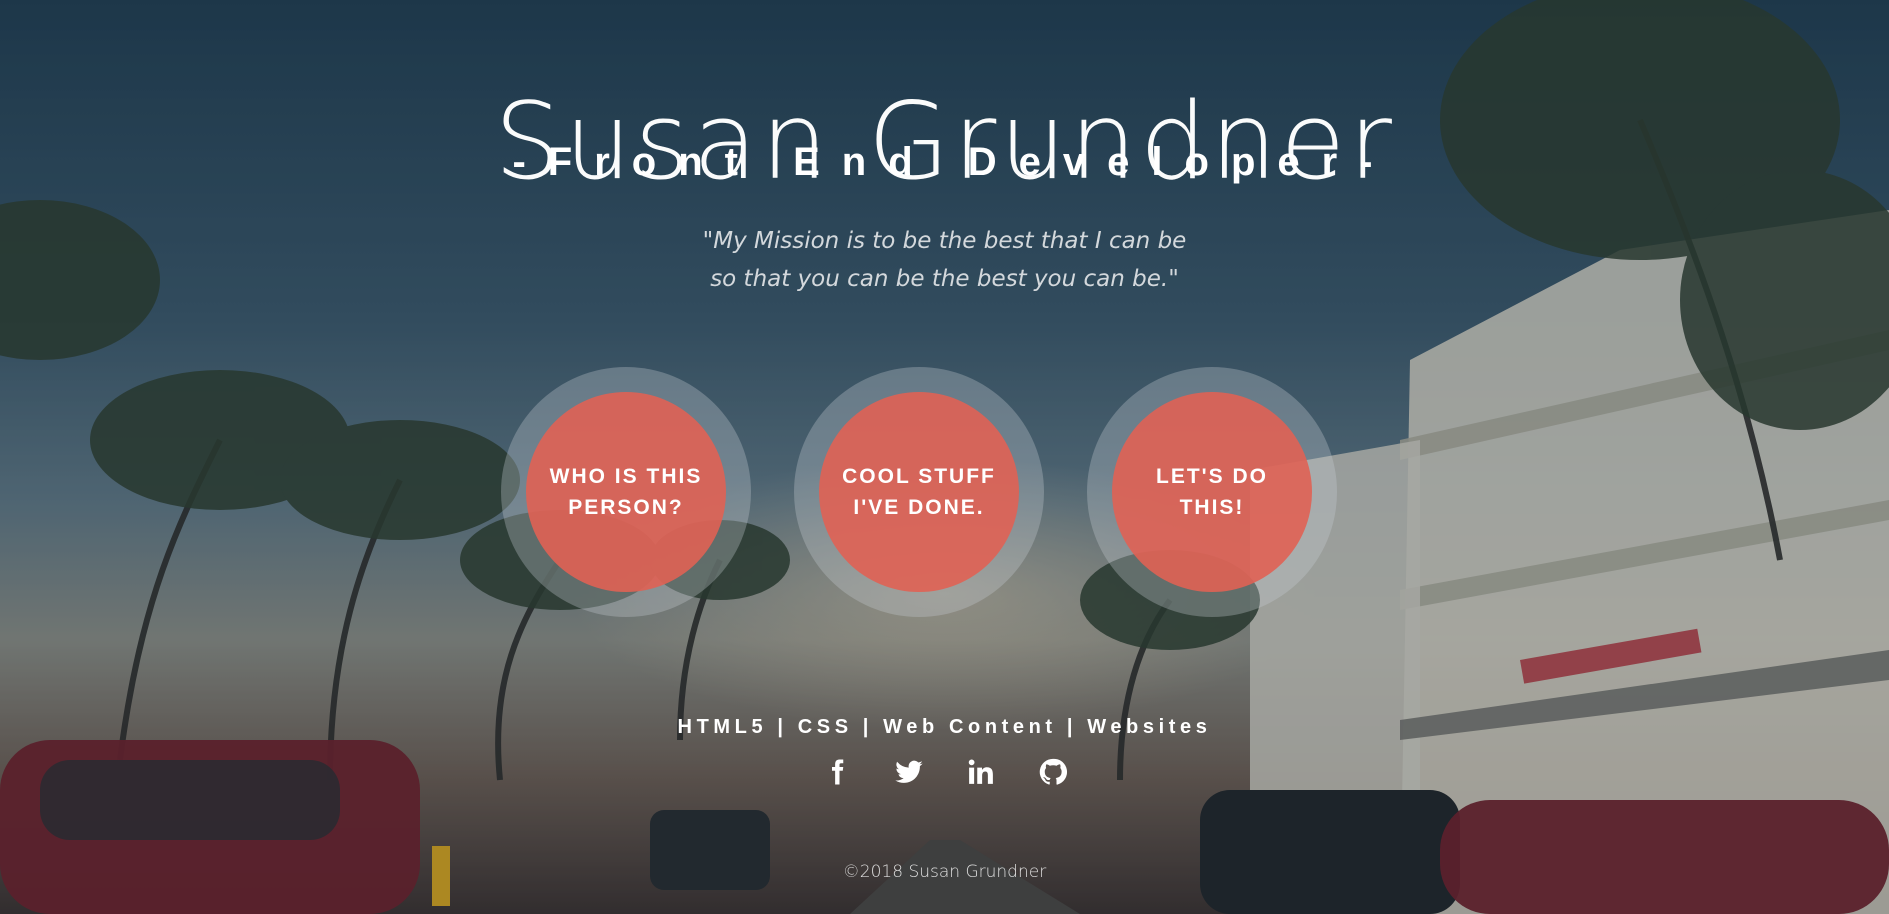 The width and height of the screenshot is (1889, 914). What do you see at coordinates (981, 772) in the screenshot?
I see `linkedin-icon` at bounding box center [981, 772].